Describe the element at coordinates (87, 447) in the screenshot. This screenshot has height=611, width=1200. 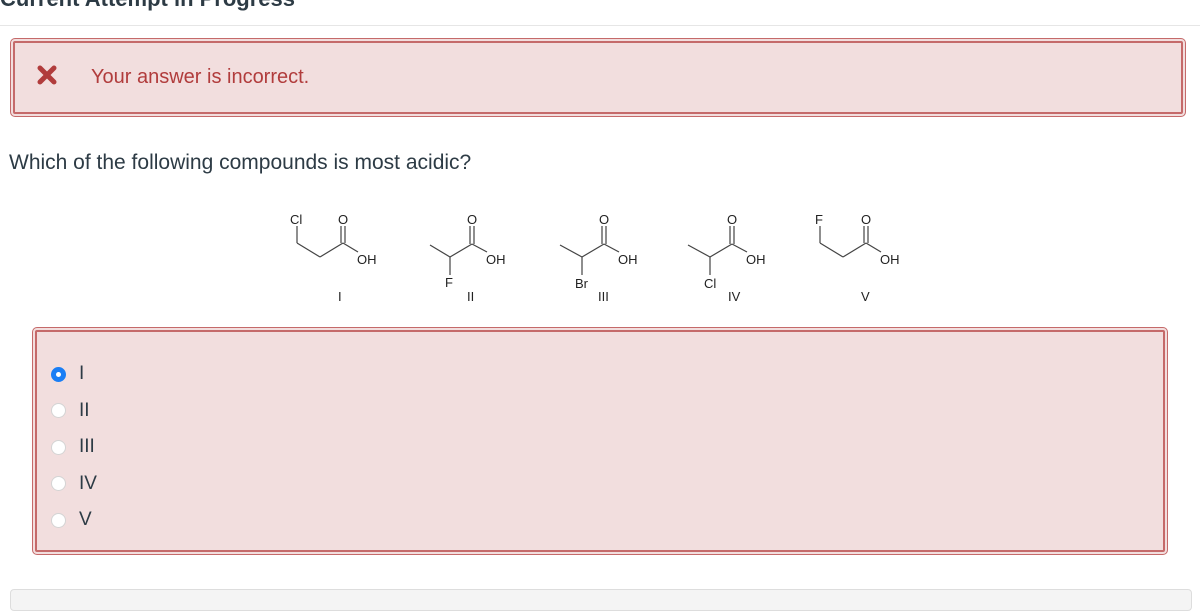
I see `option-label-III: III` at that location.